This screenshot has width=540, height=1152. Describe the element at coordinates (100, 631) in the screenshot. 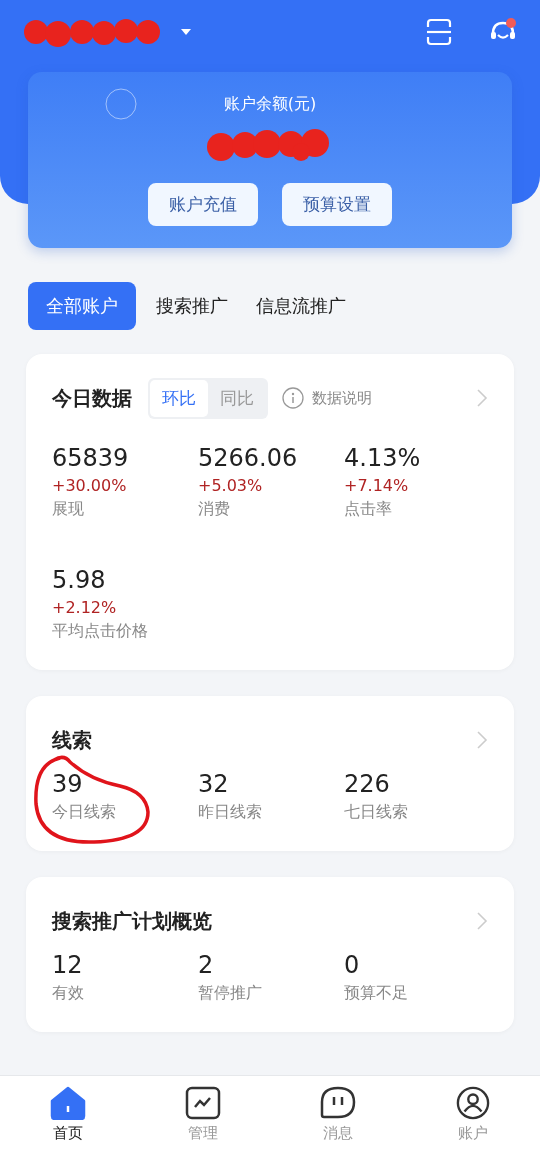

I see `metric-label: 平均点击价格` at that location.